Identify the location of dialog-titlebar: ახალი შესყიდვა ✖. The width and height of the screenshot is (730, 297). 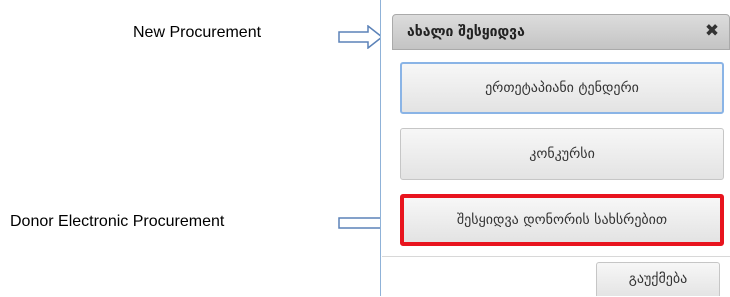
(561, 32).